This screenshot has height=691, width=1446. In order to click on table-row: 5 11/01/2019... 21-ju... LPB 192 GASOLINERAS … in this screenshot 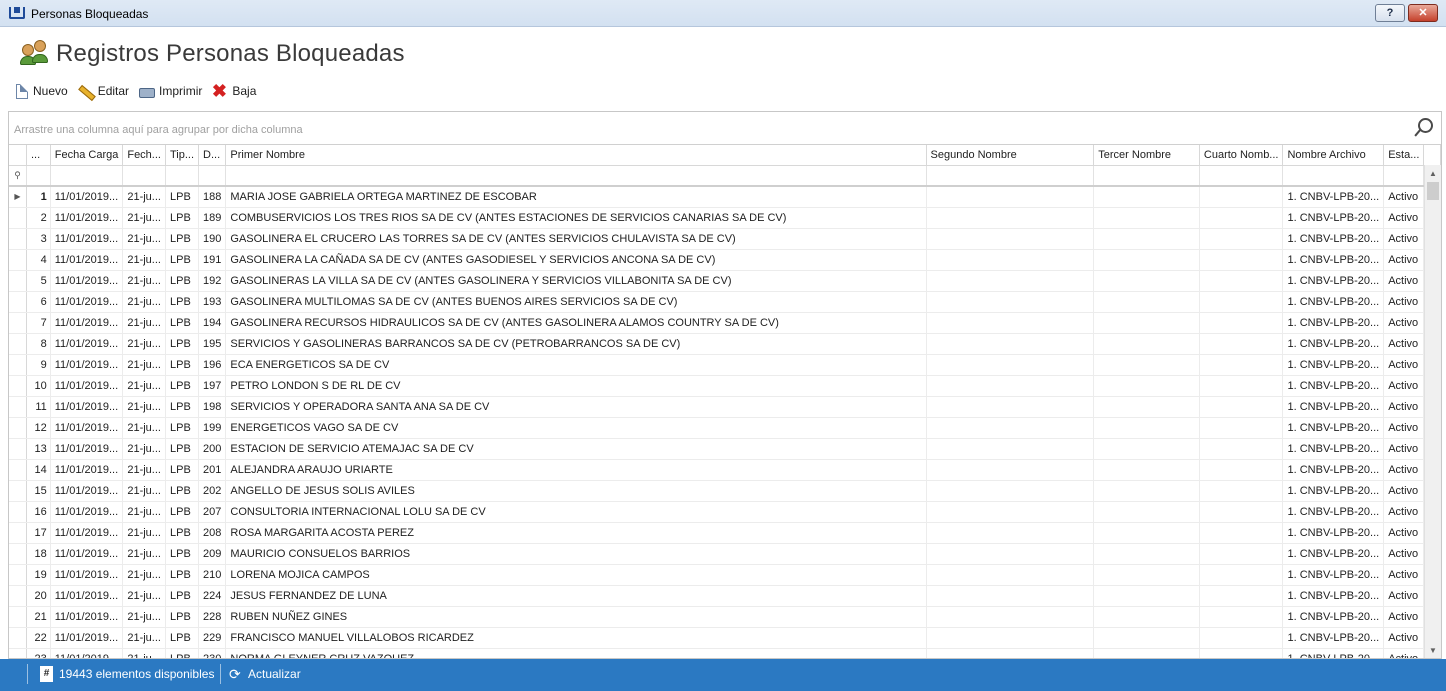, I will do `click(725, 281)`.